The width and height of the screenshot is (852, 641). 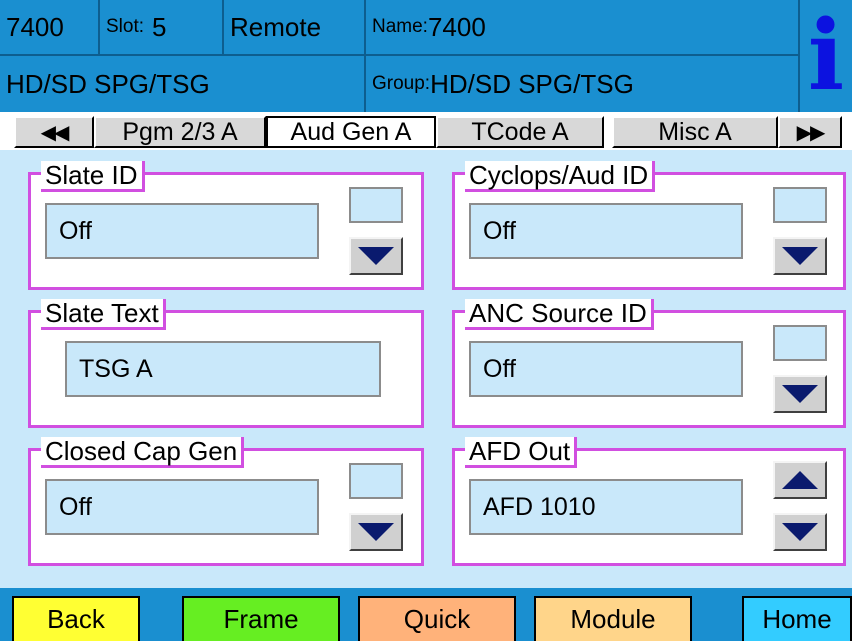 I want to click on cyclops-aud-id-value: Off, so click(x=606, y=231).